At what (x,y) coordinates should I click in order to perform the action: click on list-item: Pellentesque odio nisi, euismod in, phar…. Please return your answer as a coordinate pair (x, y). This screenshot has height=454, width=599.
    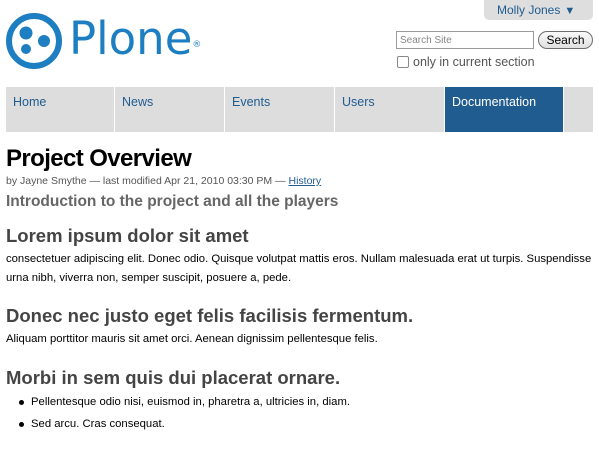
    Looking at the image, I should click on (178, 402).